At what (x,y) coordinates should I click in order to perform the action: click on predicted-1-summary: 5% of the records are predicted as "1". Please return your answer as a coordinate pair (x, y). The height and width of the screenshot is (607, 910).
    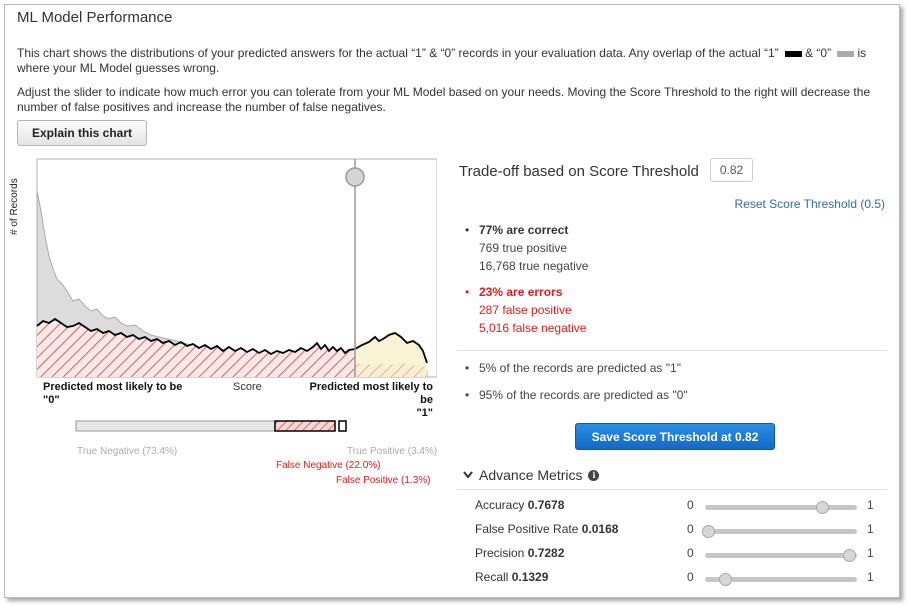
    Looking at the image, I should click on (573, 368).